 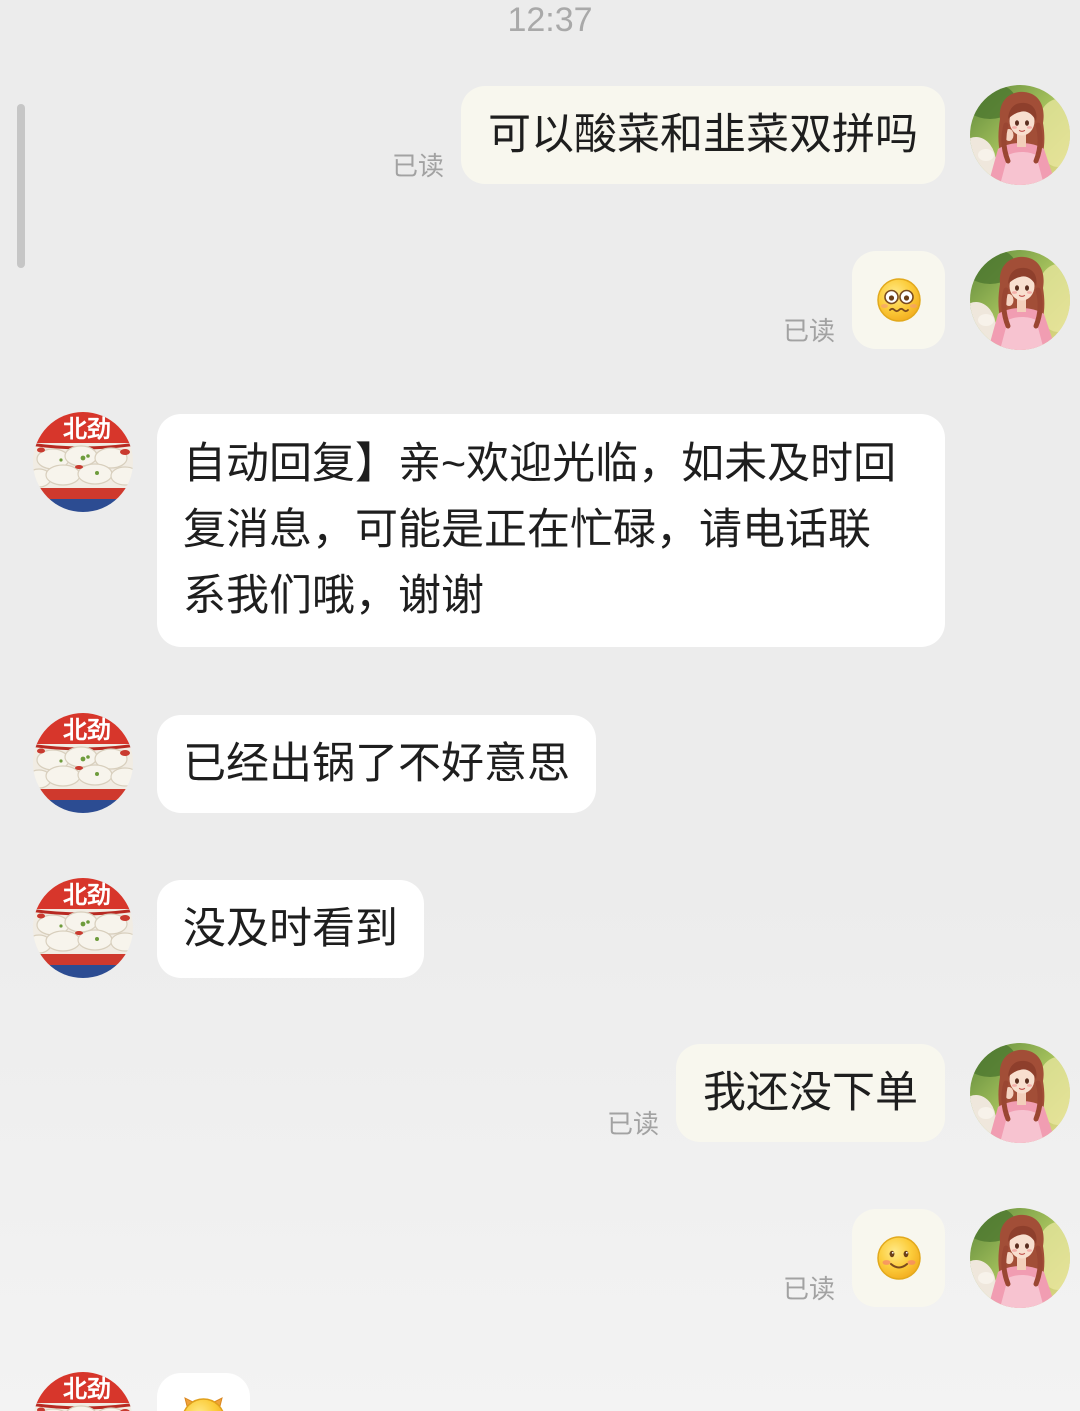 I want to click on message-bubble: 已经出锅了不好意思, so click(x=376, y=764).